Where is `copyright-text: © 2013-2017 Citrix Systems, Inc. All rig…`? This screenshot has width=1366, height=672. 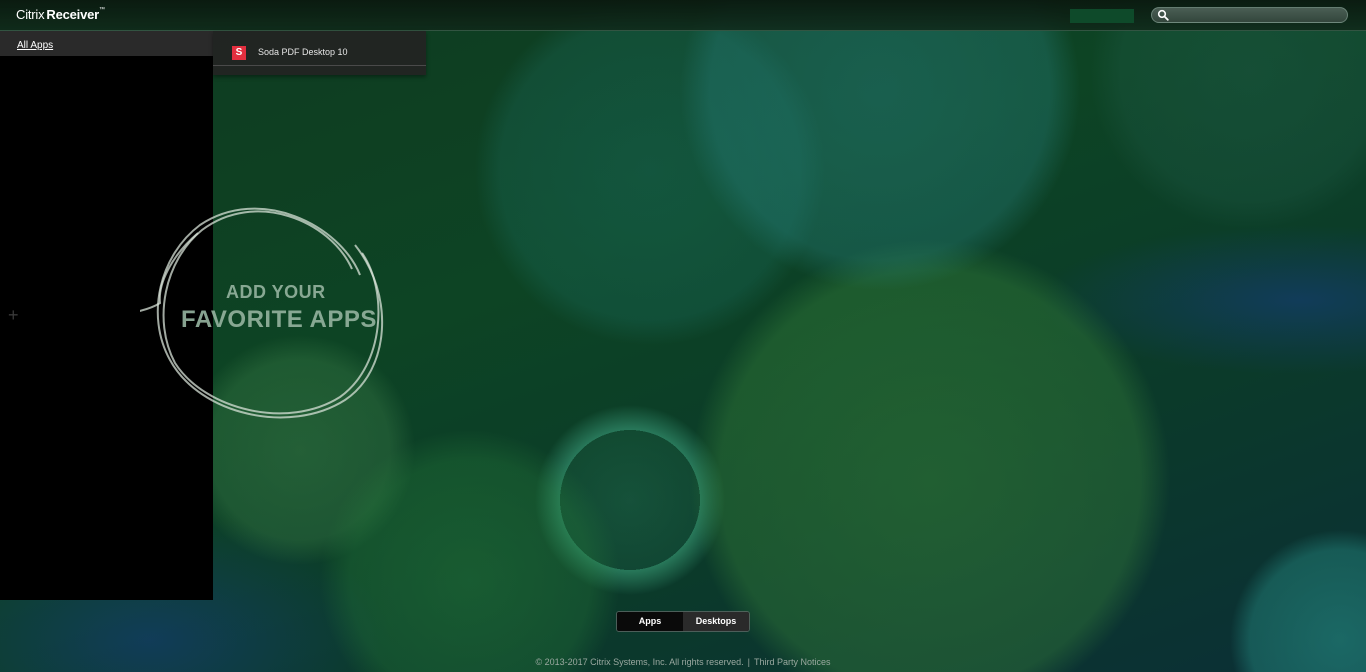 copyright-text: © 2013-2017 Citrix Systems, Inc. All rig… is located at coordinates (639, 662).